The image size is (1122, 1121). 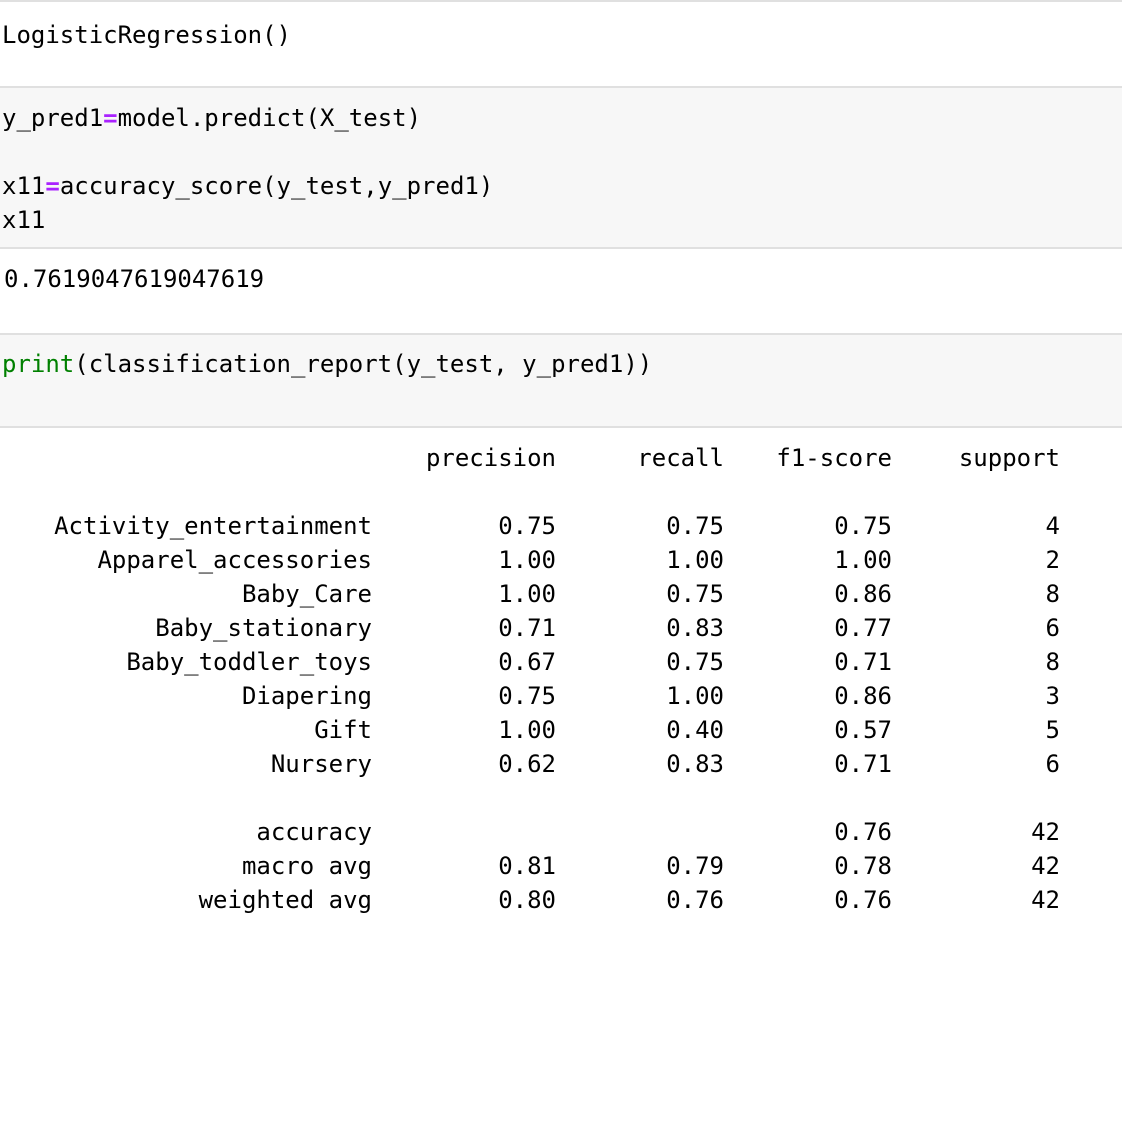 I want to click on header-precision: precision, so click(x=490, y=458).